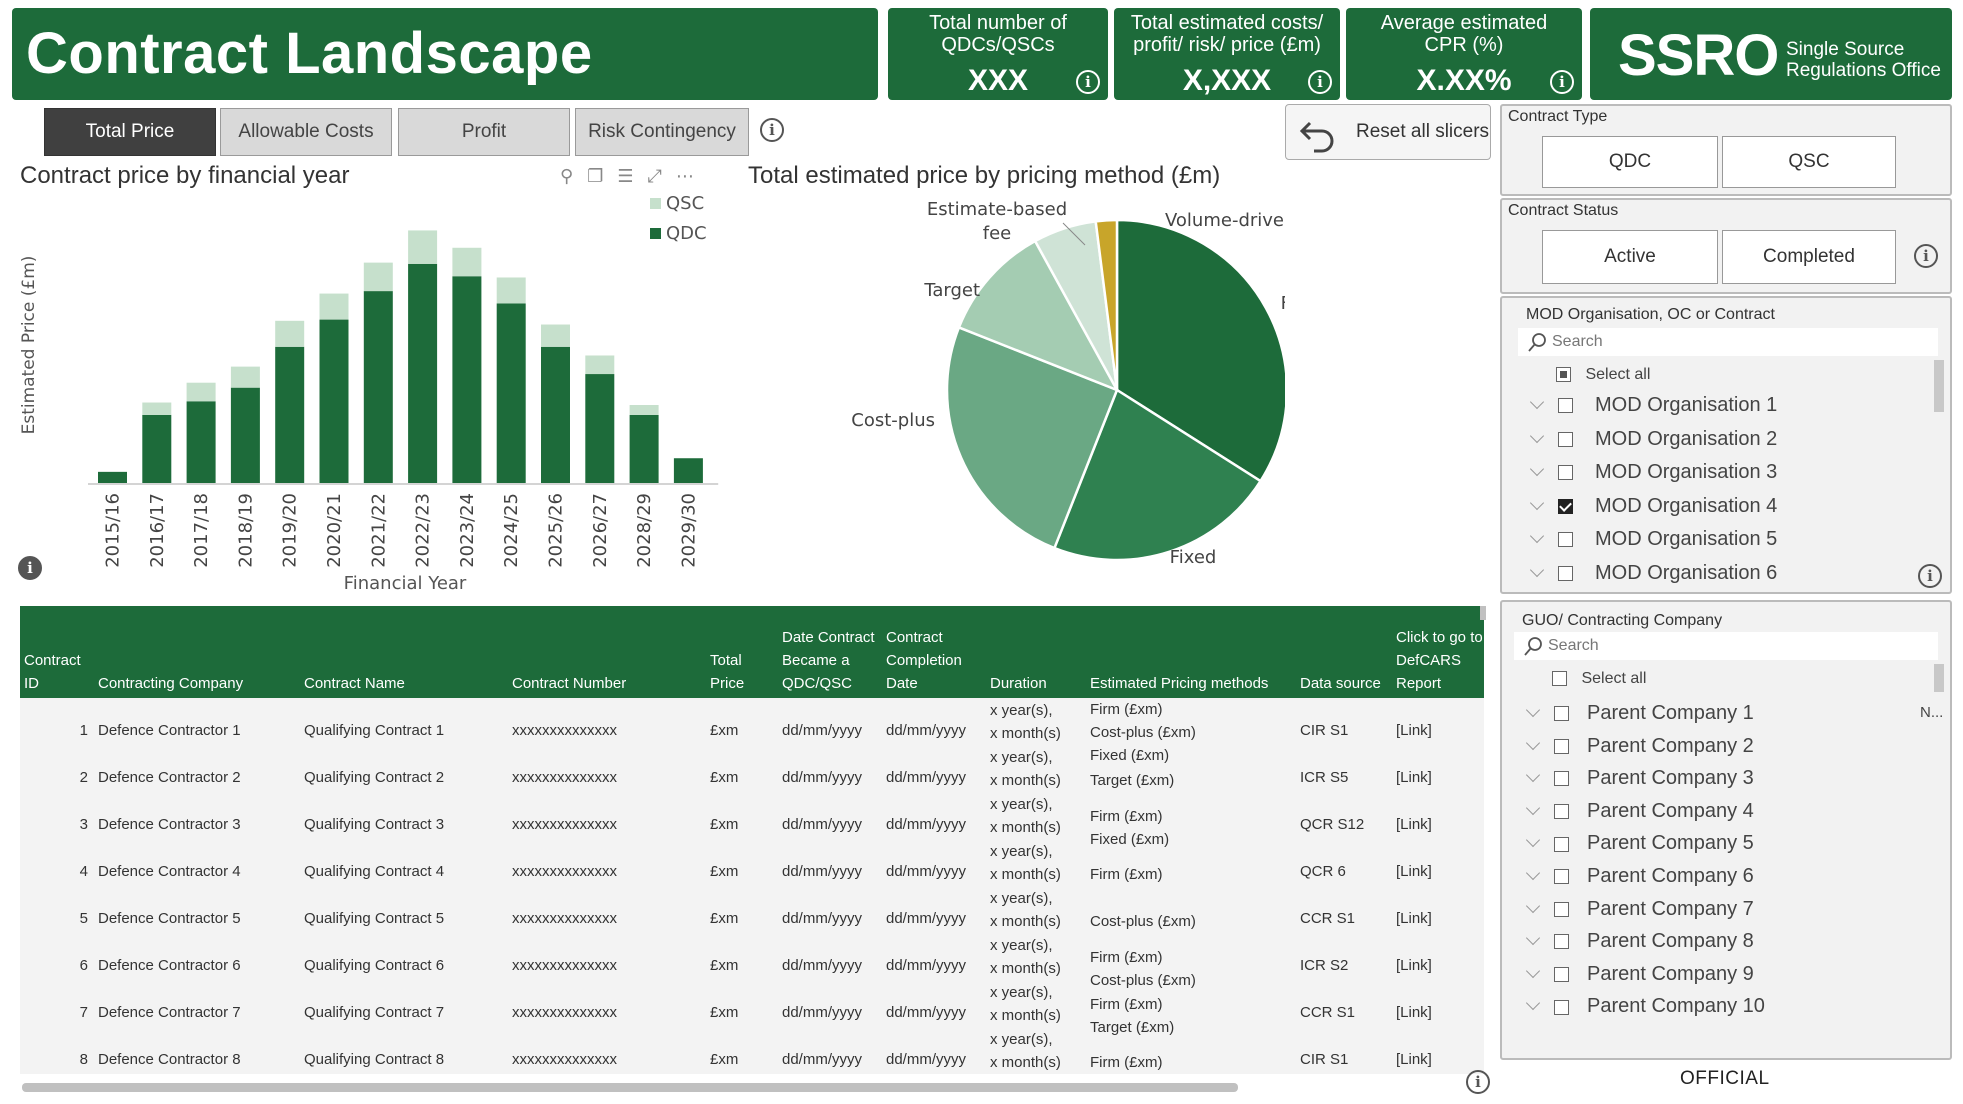 Image resolution: width=1963 pixels, height=1104 pixels. Describe the element at coordinates (306, 132) in the screenshot. I see `tab-allowable-costs: Allowable Costs` at that location.